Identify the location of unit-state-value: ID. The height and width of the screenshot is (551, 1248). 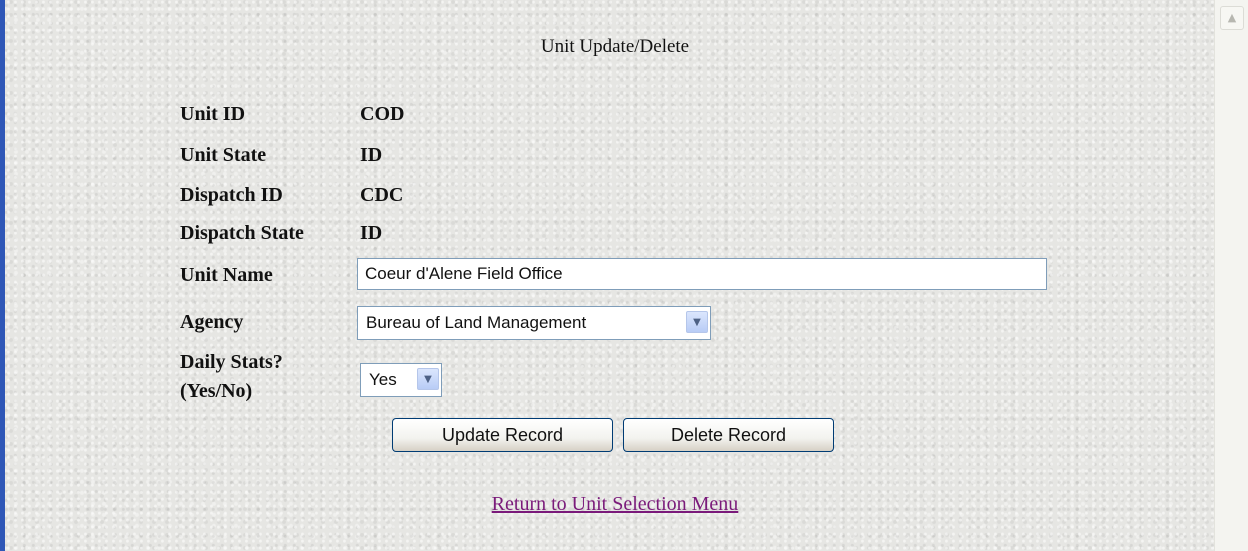
(371, 155).